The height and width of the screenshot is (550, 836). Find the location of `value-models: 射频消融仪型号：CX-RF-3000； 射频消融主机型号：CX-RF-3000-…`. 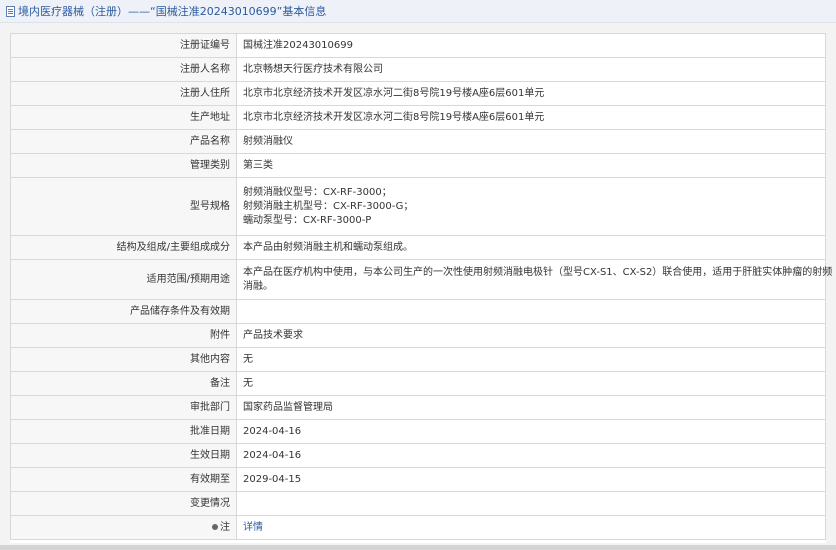

value-models: 射频消融仪型号：CX-RF-3000； 射频消融主机型号：CX-RF-3000-… is located at coordinates (531, 206).